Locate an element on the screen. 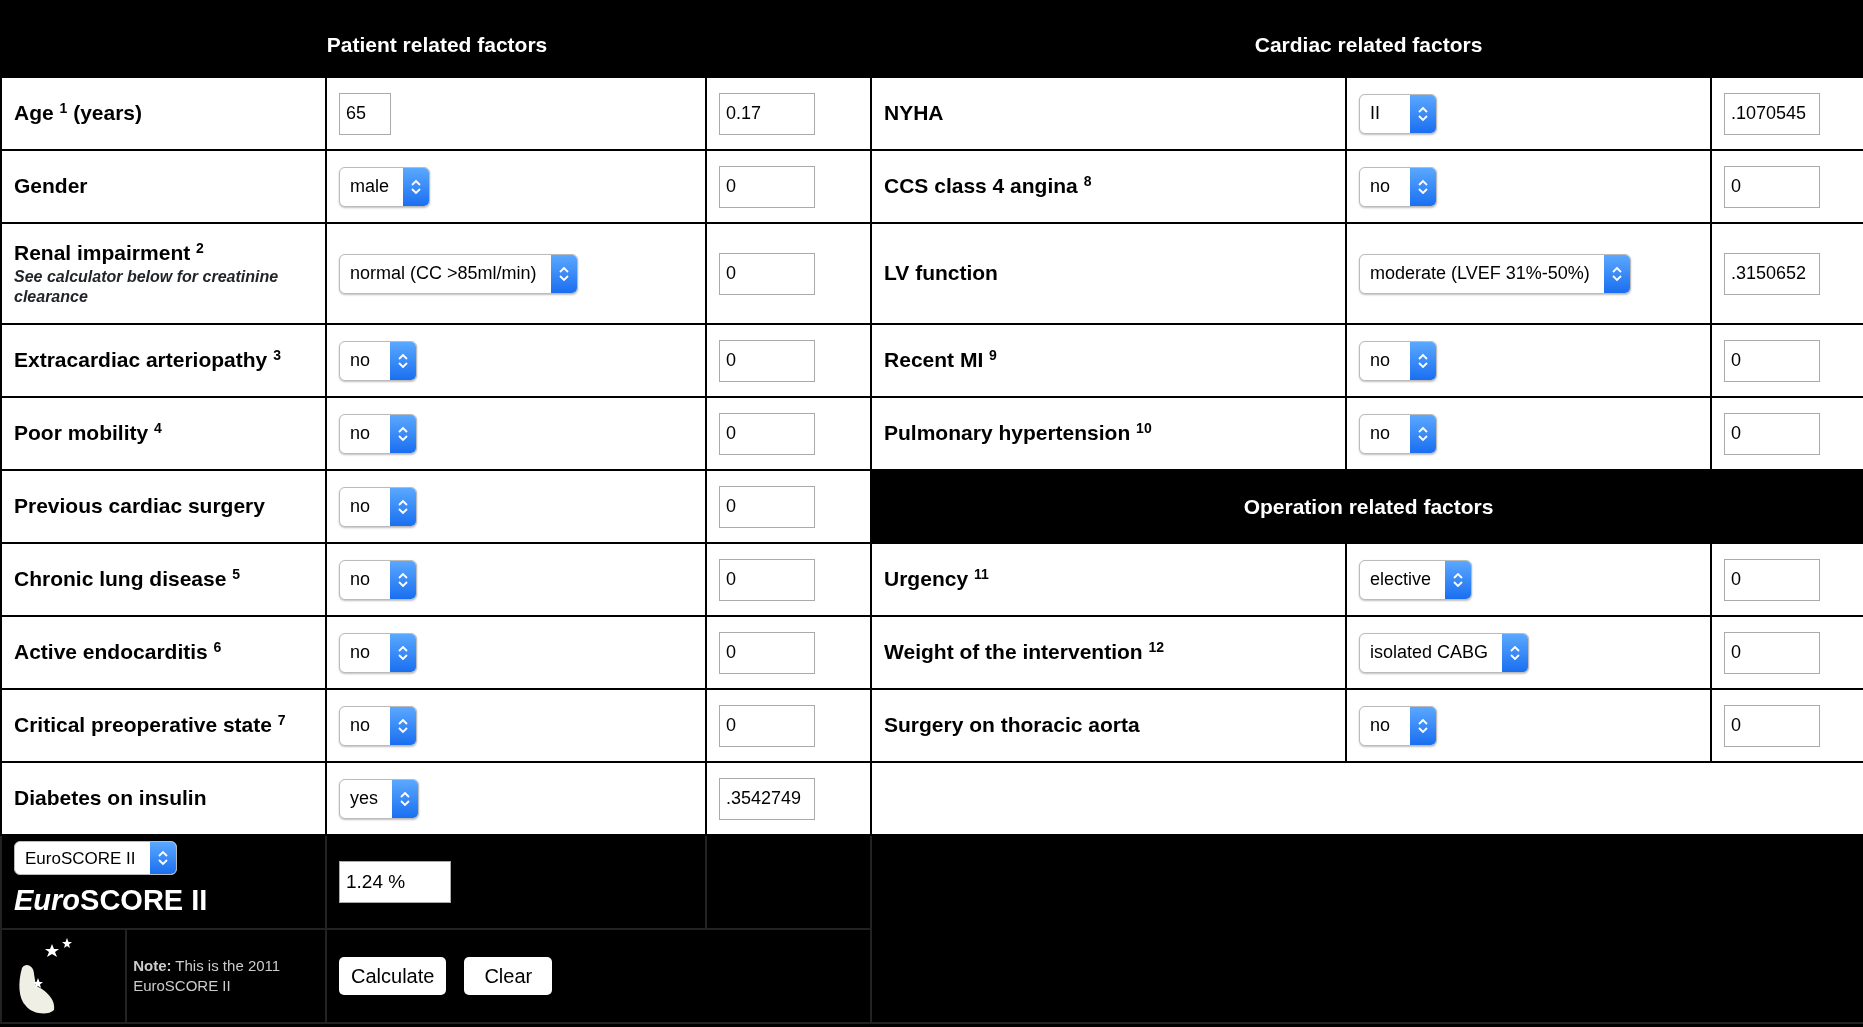  factor-label: Urgency $^{11}$ is located at coordinates (936, 578).